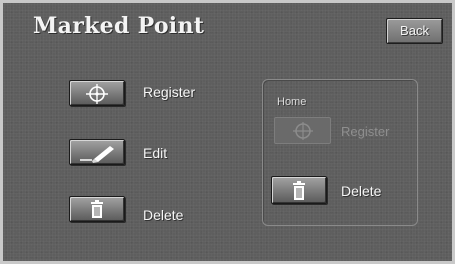 The height and width of the screenshot is (264, 455). Describe the element at coordinates (169, 92) in the screenshot. I see `register-label: Register` at that location.